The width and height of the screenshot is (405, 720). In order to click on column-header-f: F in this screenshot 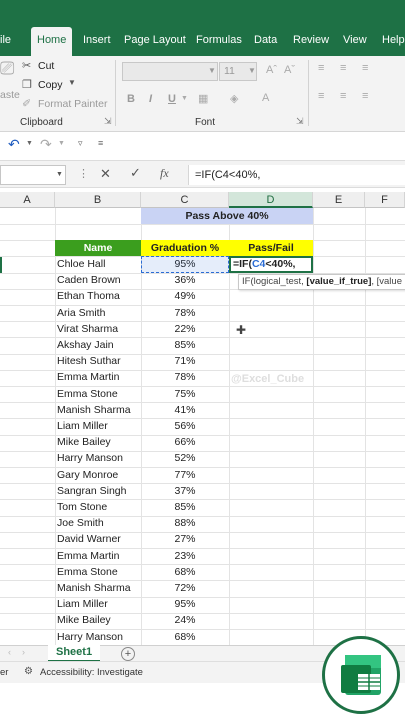, I will do `click(385, 200)`.